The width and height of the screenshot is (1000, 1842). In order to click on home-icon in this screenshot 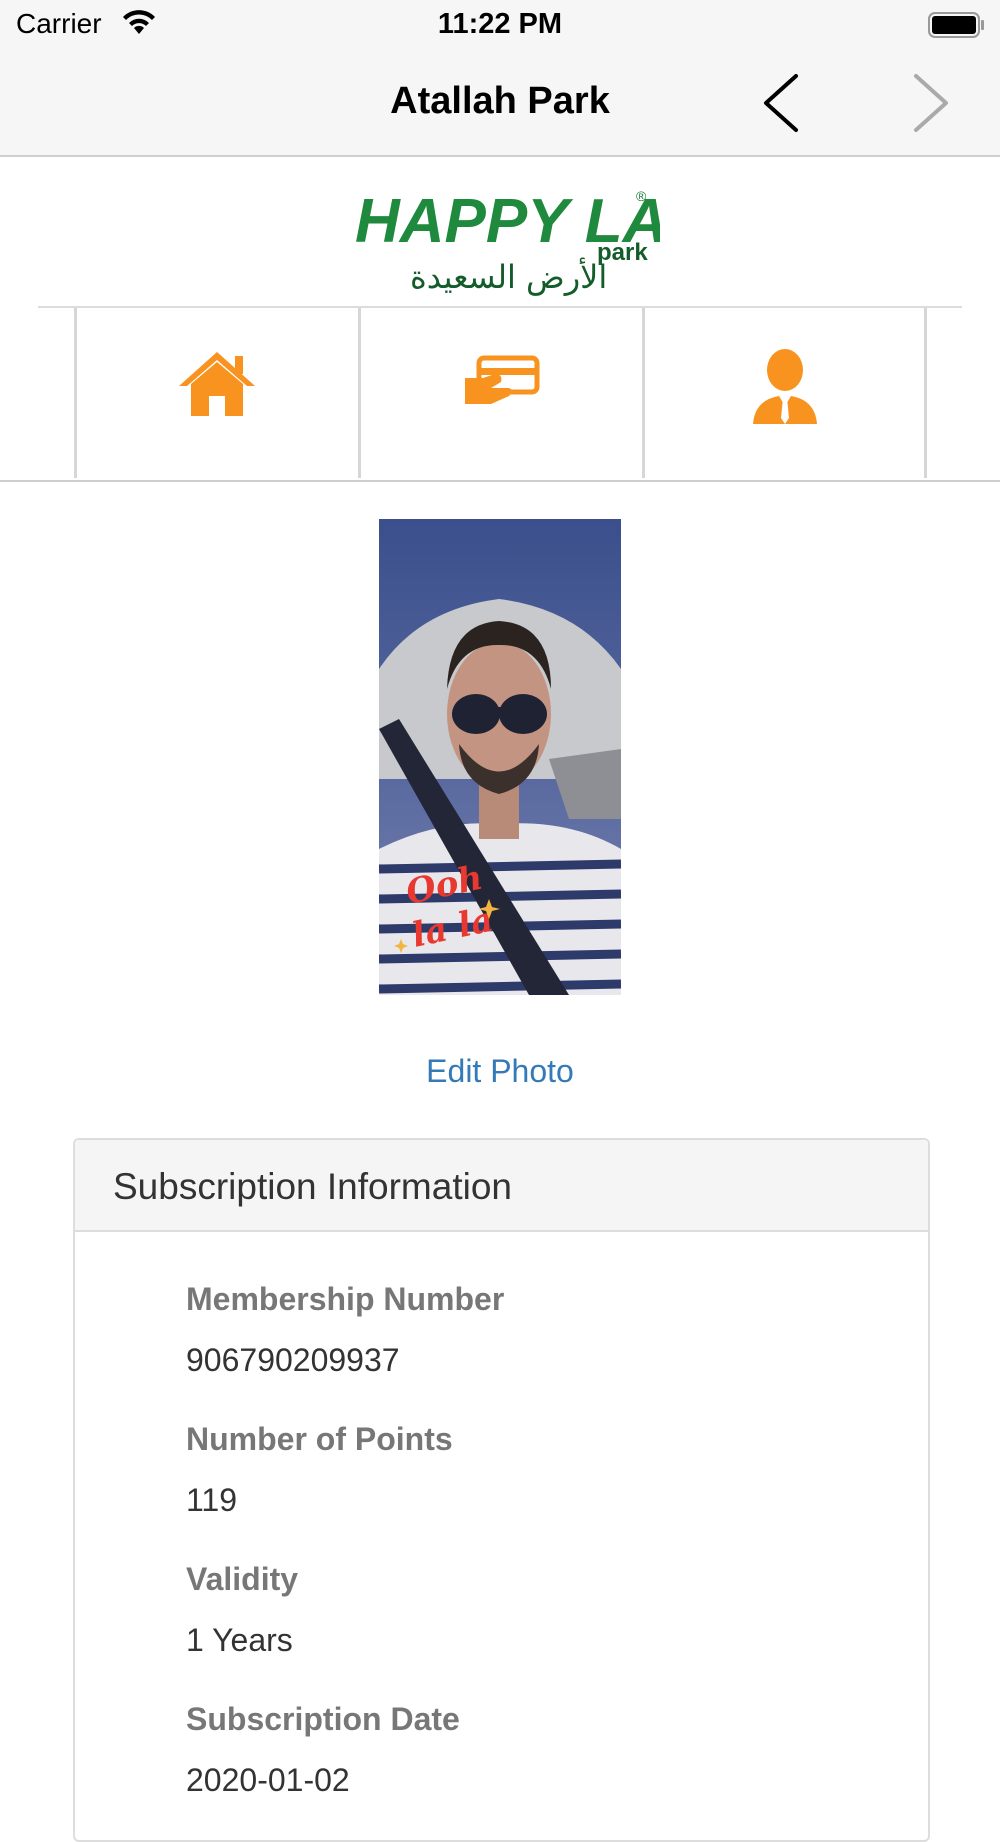, I will do `click(217, 384)`.